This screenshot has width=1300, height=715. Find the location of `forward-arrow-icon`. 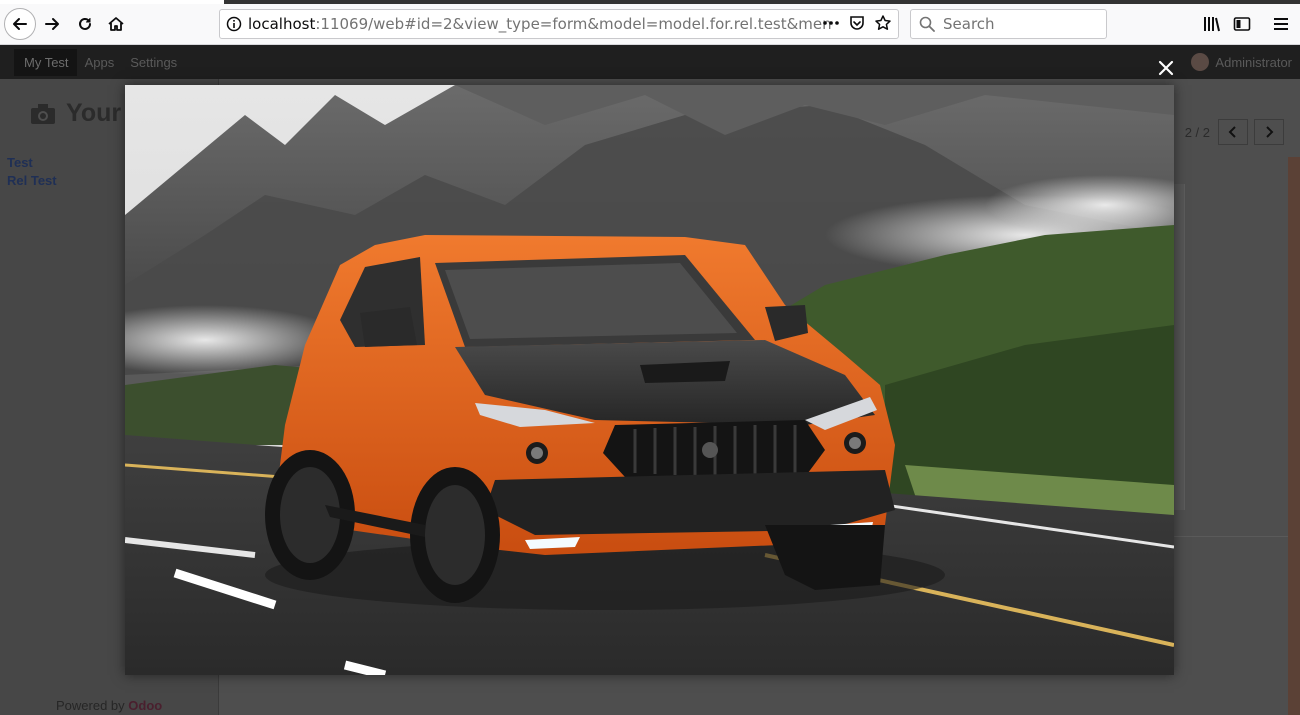

forward-arrow-icon is located at coordinates (52, 24).